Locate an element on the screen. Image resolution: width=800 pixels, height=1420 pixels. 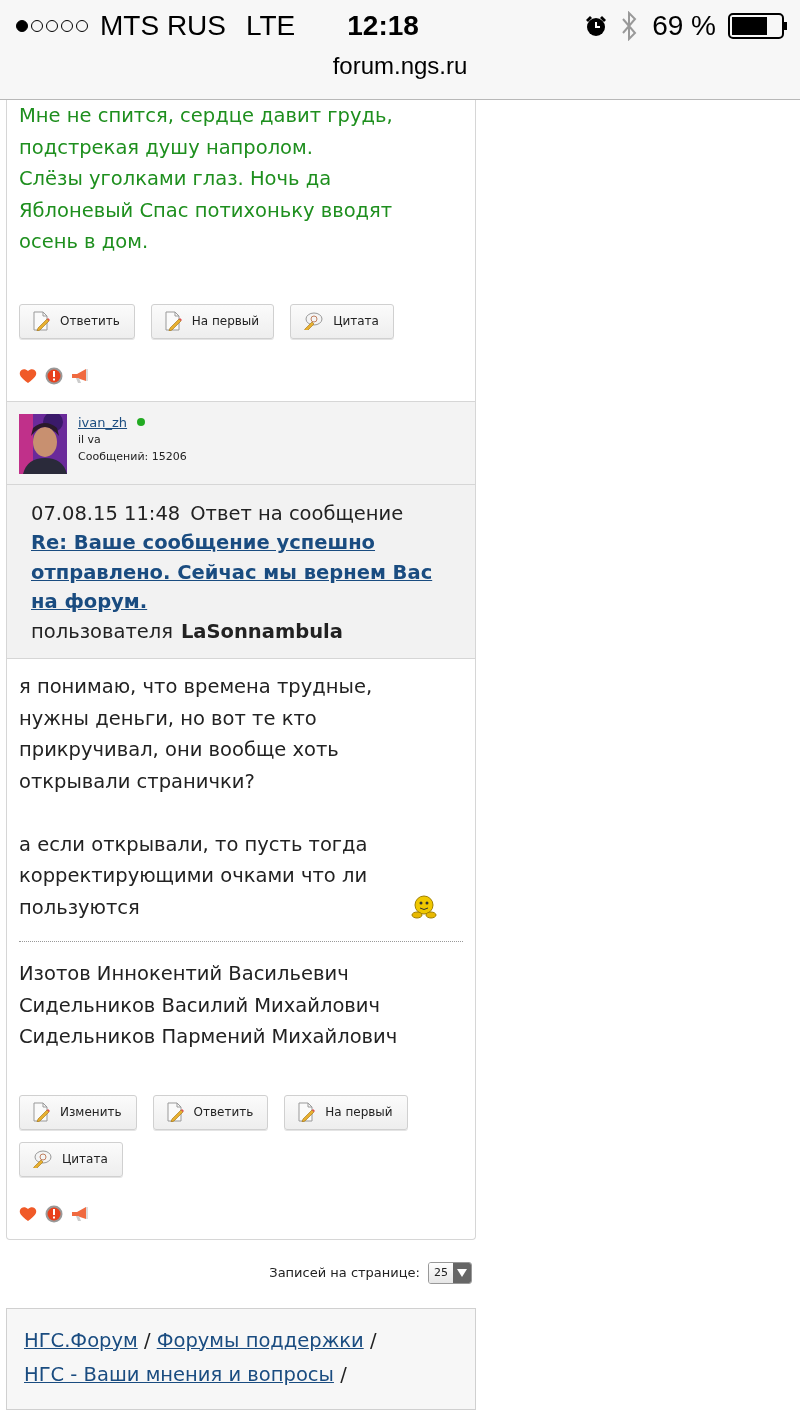
post-paragraph: я понимаю, что времена трудные, нужны деньги, но вот те кто прикручивал, они вообще хоть открывали странички? is located at coordinates (196, 734).